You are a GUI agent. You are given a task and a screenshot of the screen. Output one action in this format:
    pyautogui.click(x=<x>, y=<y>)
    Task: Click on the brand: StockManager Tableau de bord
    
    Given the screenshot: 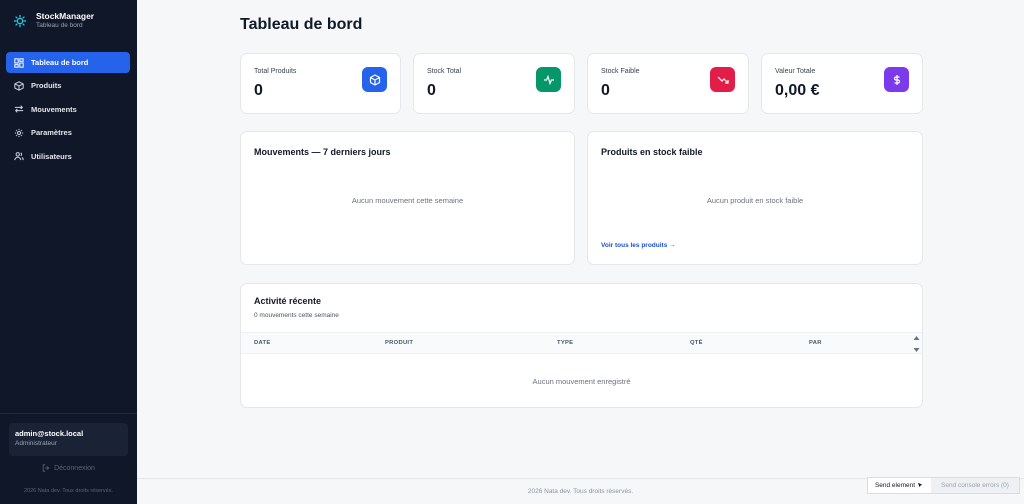 What is the action you would take?
    pyautogui.click(x=53, y=20)
    